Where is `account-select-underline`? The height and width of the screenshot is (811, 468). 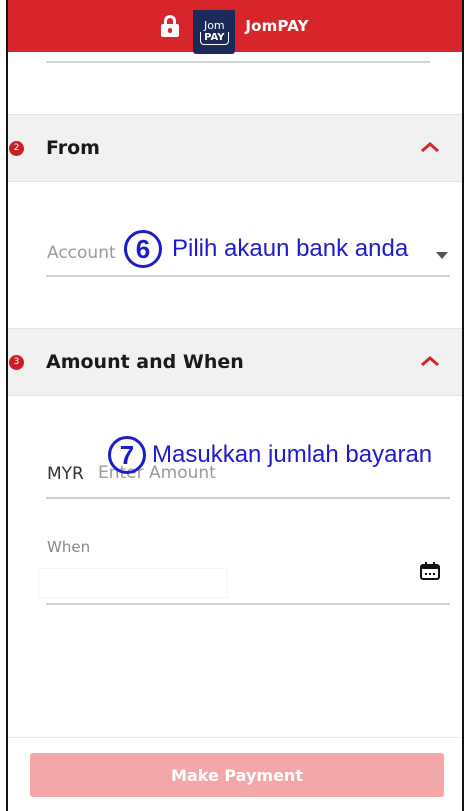 account-select-underline is located at coordinates (248, 276).